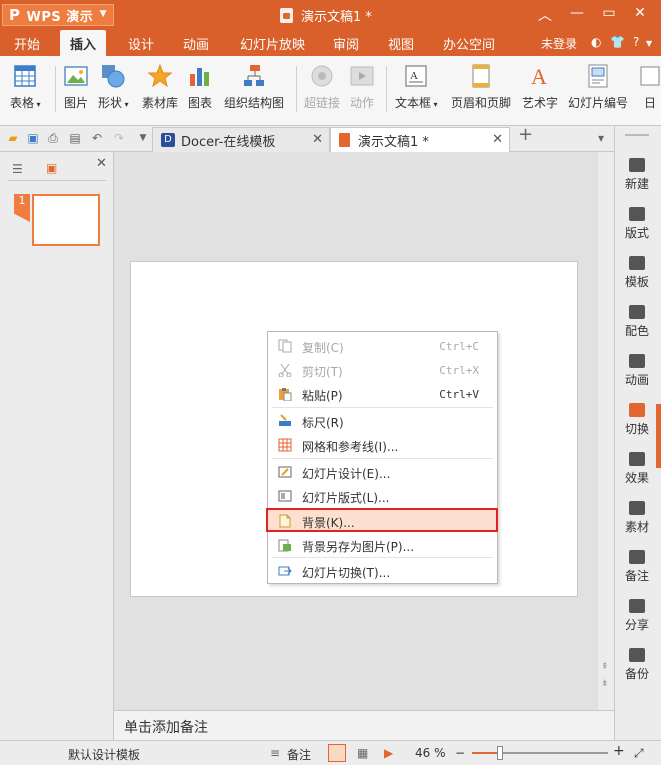 The height and width of the screenshot is (765, 661). Describe the element at coordinates (637, 616) in the screenshot. I see `task-share: 分享` at that location.